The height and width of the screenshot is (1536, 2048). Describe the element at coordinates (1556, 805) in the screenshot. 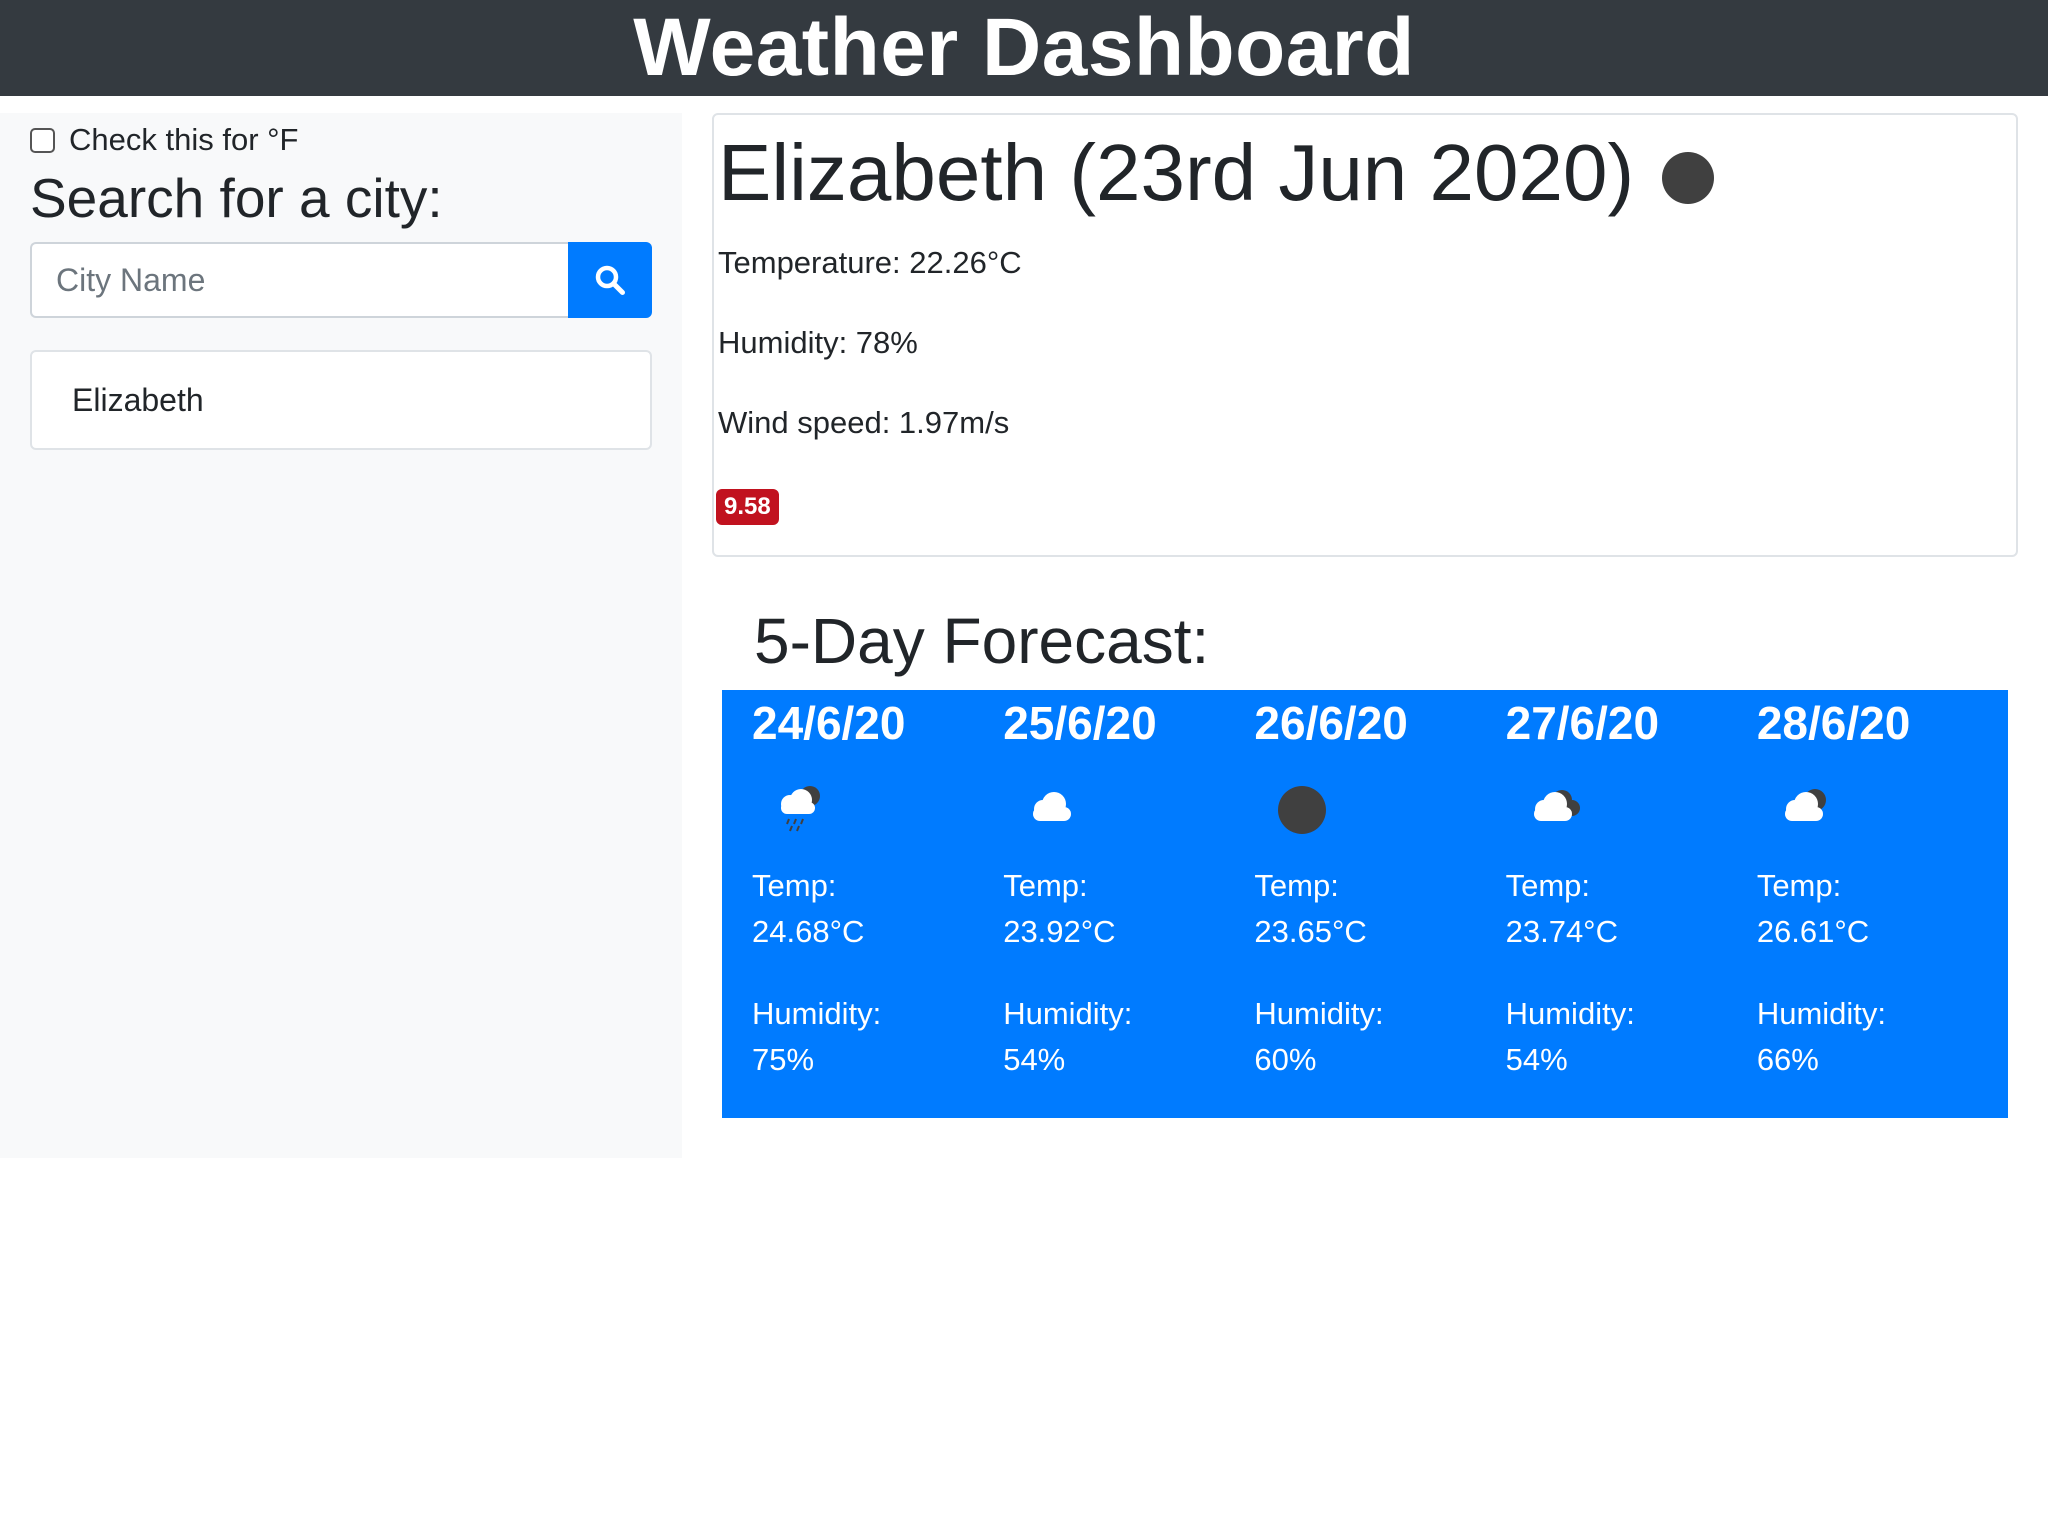

I see `broken-clouds-icon` at that location.